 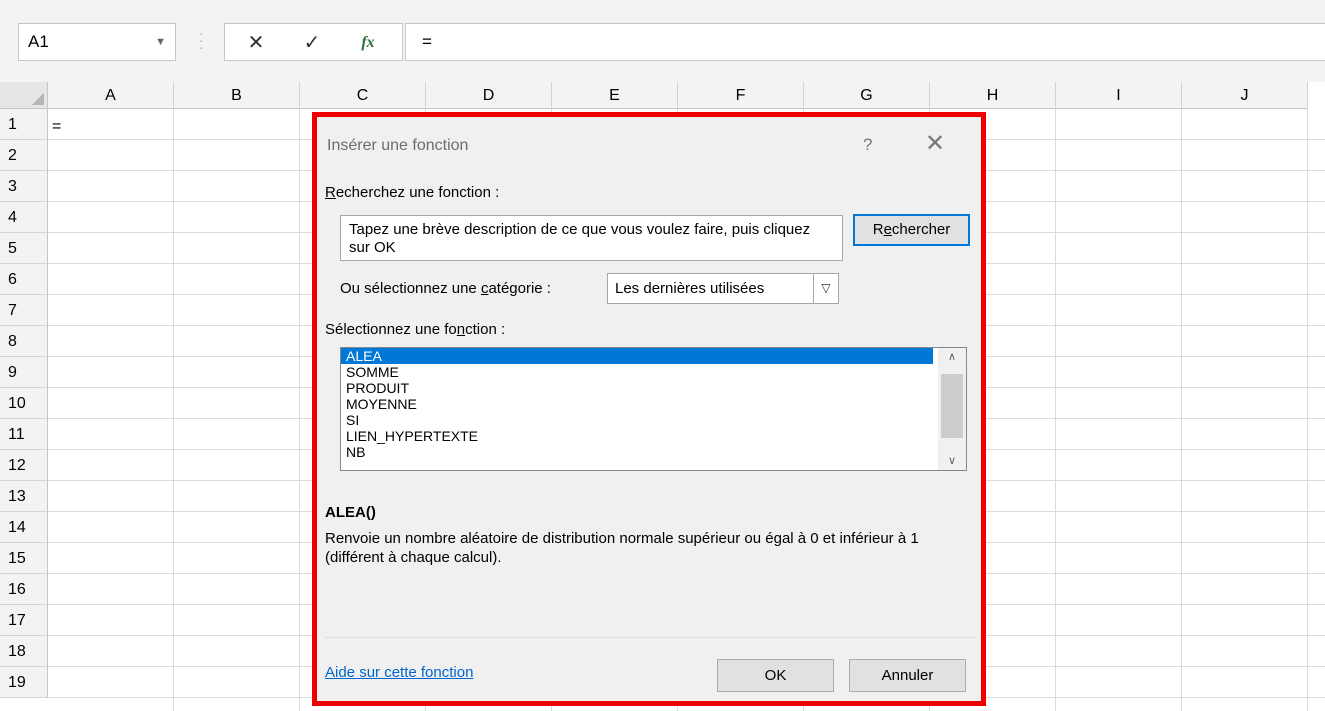 I want to click on category-label: Ou sélectionnez une catégorie :, so click(x=445, y=288).